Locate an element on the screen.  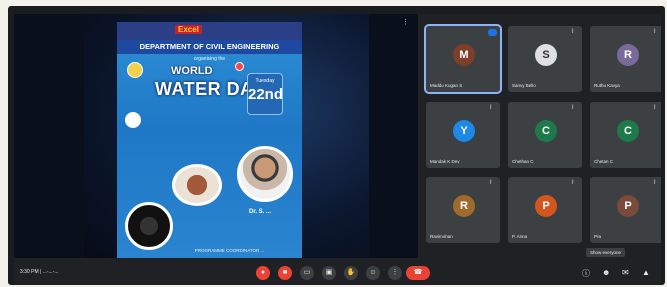
participant-name: Chethan C is located at coordinates (523, 161).